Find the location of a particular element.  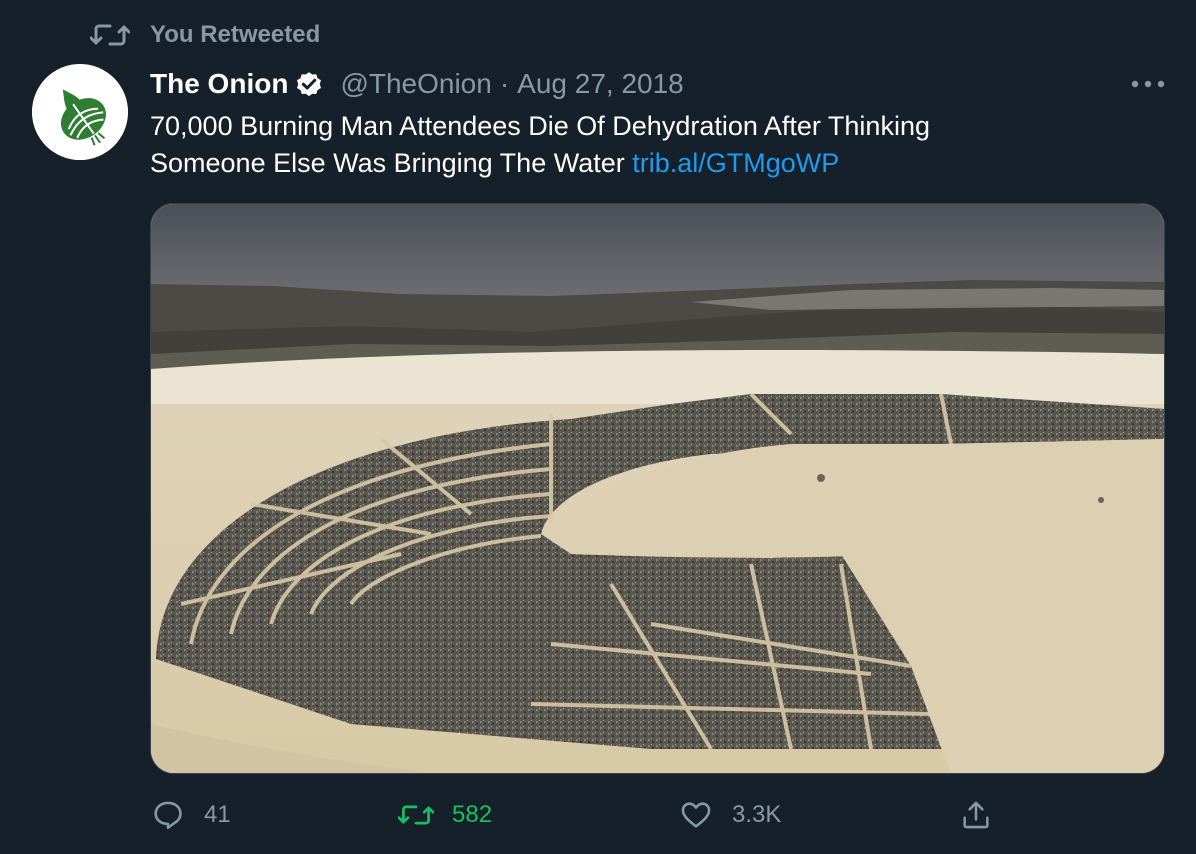

tweet-actions: 41 582 3.3K is located at coordinates (600, 815).